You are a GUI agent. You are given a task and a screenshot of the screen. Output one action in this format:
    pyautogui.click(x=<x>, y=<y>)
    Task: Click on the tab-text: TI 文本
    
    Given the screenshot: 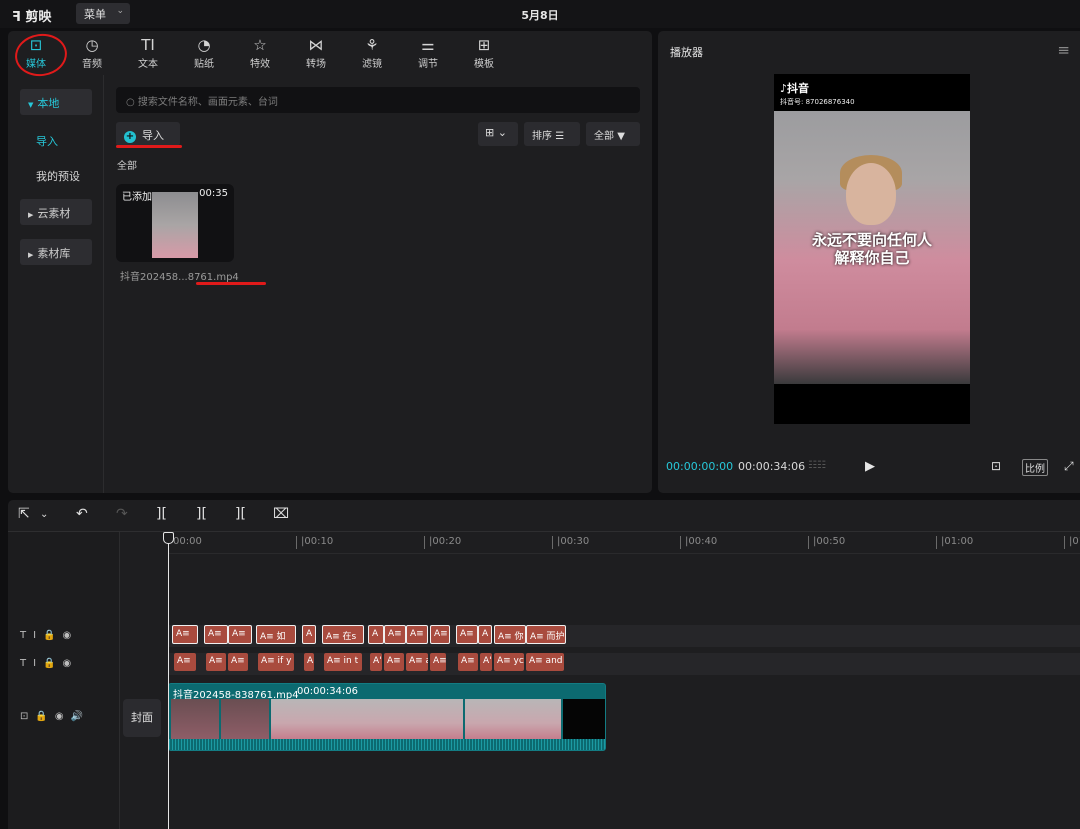 What is the action you would take?
    pyautogui.click(x=148, y=52)
    